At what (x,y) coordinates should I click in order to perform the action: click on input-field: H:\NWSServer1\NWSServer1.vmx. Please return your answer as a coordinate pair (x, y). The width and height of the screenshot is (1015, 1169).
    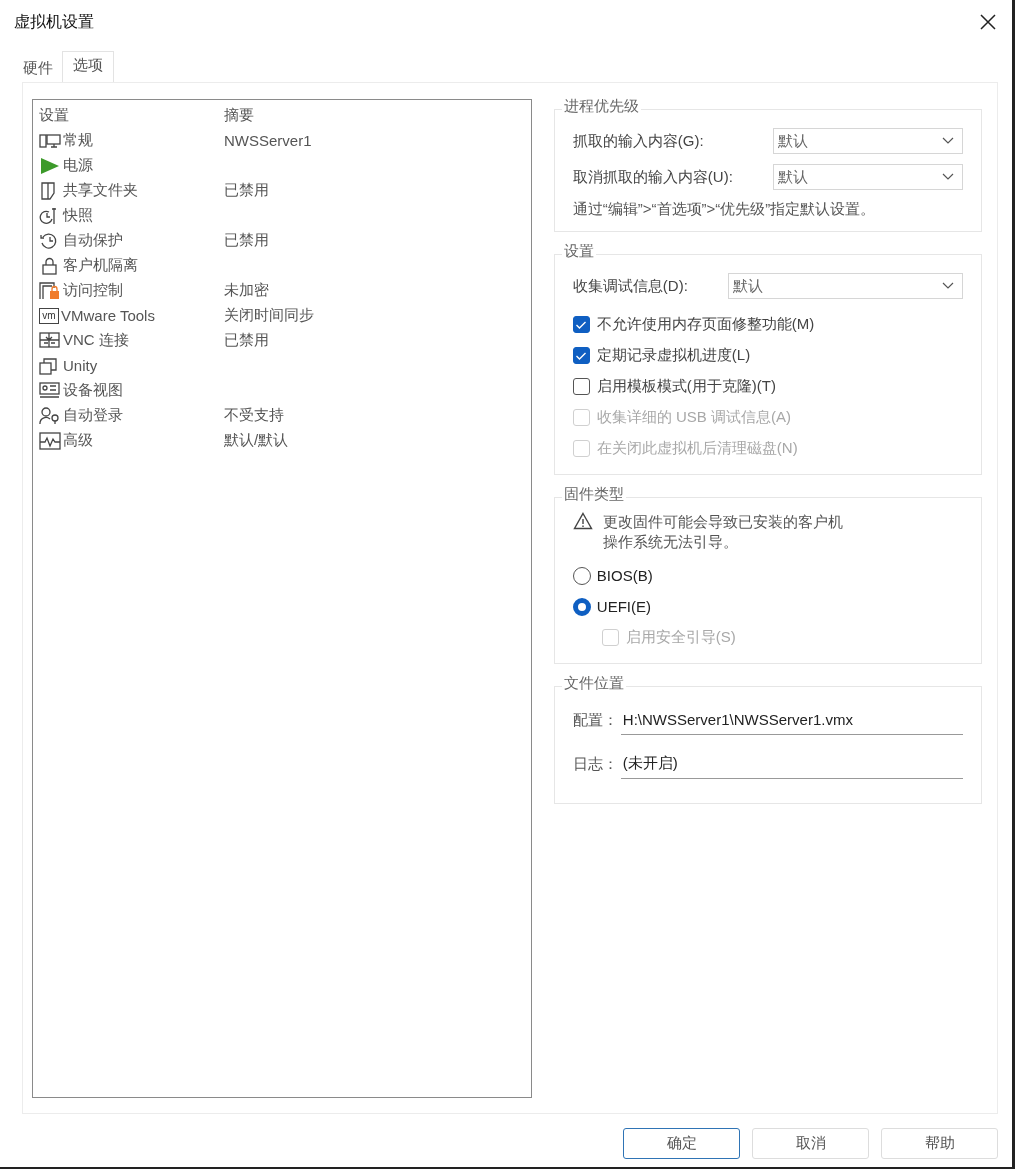
    Looking at the image, I should click on (791, 720).